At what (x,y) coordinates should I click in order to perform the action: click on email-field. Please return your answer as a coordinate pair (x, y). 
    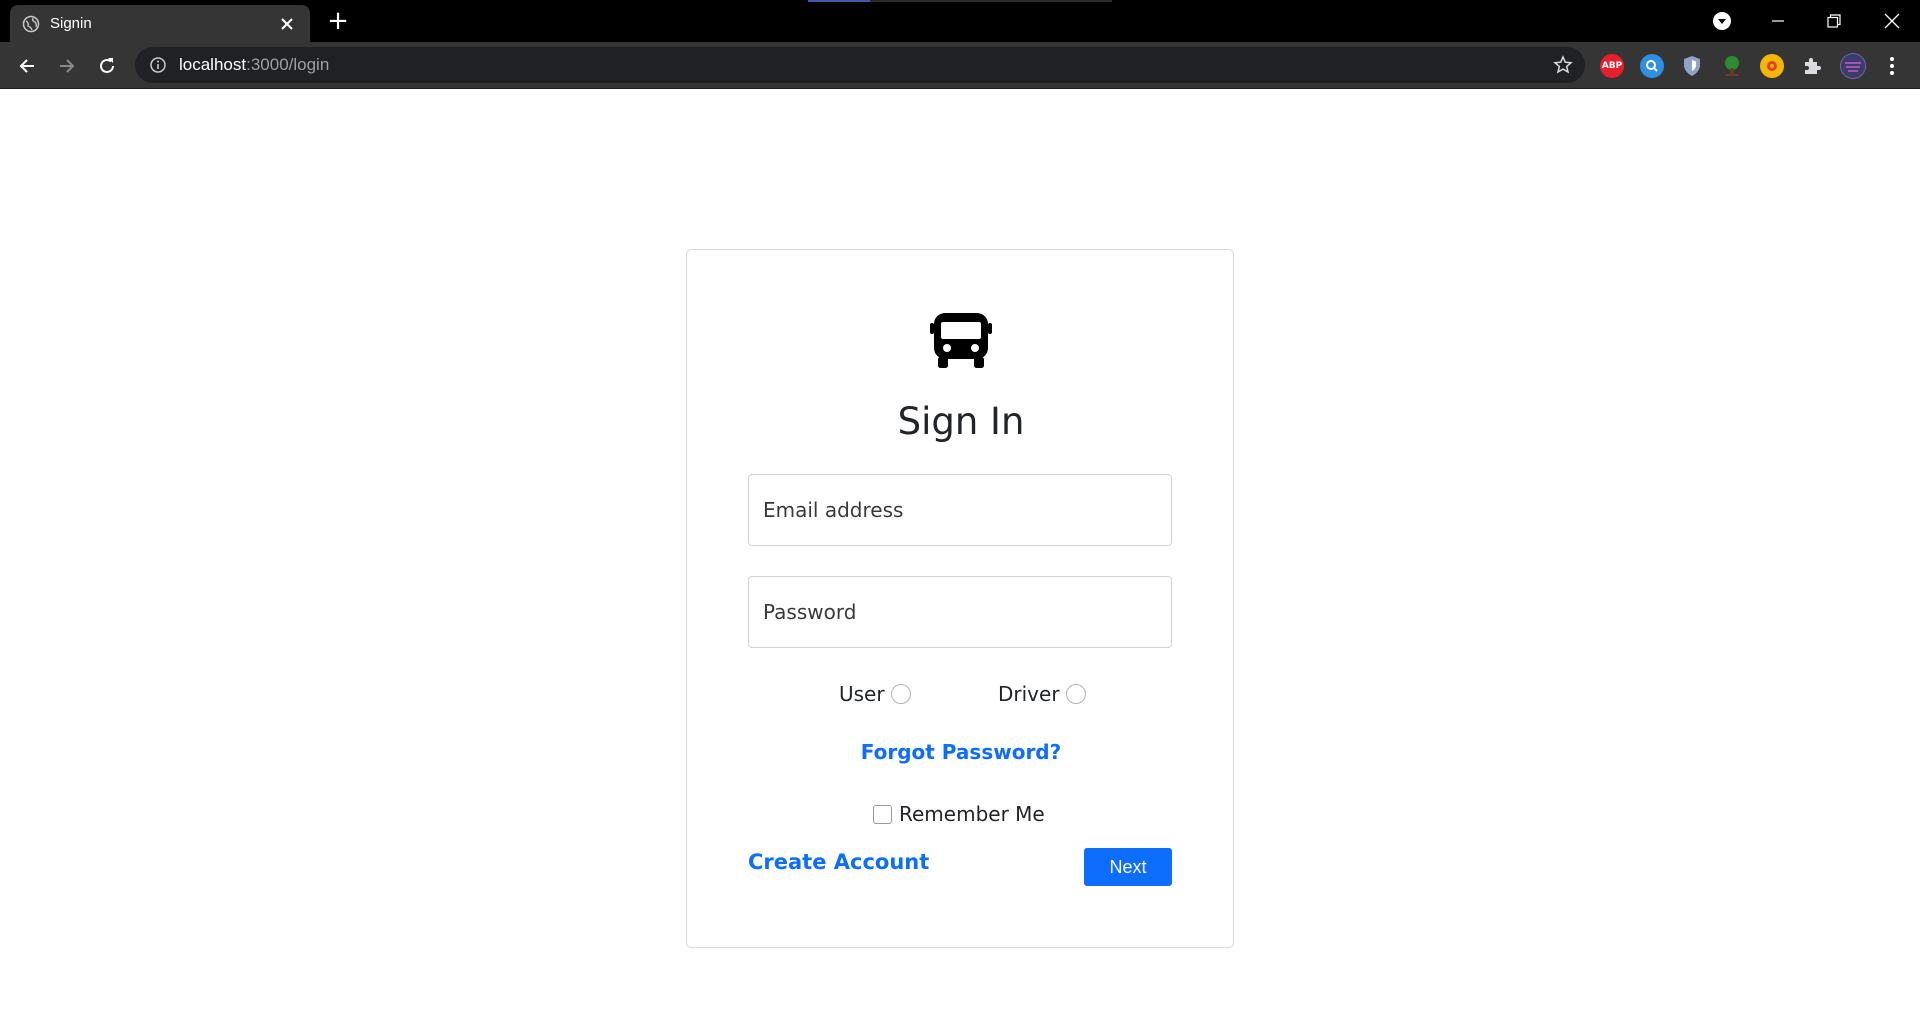
    Looking at the image, I should click on (960, 510).